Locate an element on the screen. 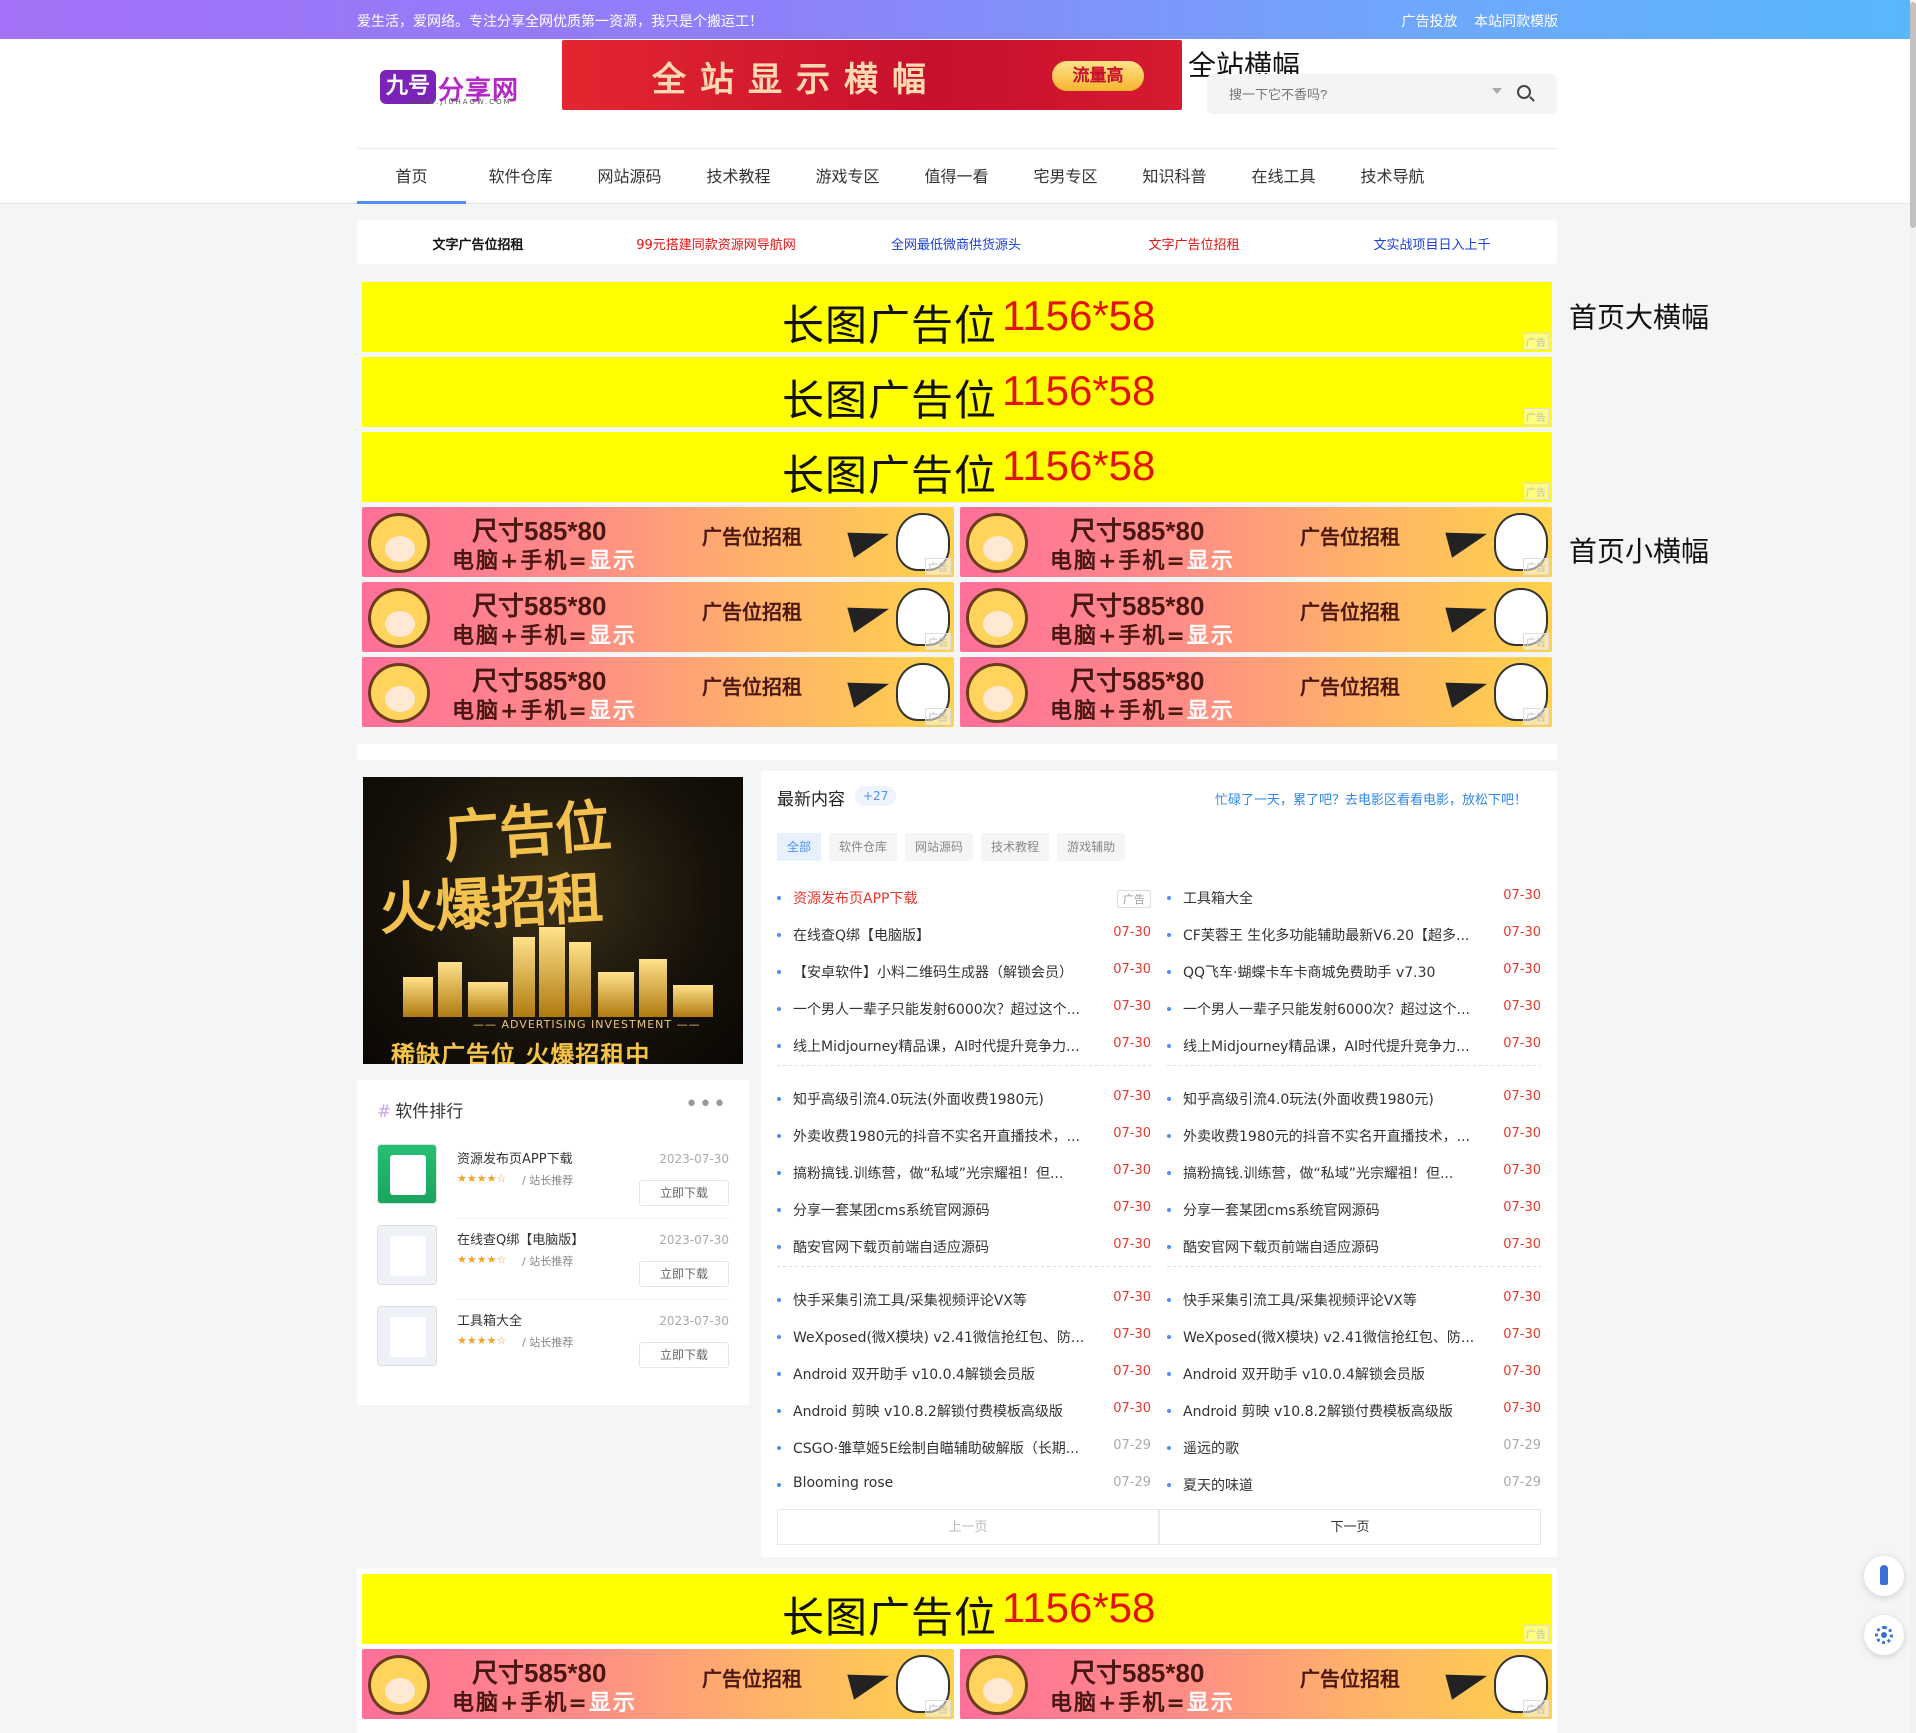  article-title: 酷安官网下载页前端自适应源码 is located at coordinates (1338, 1247).